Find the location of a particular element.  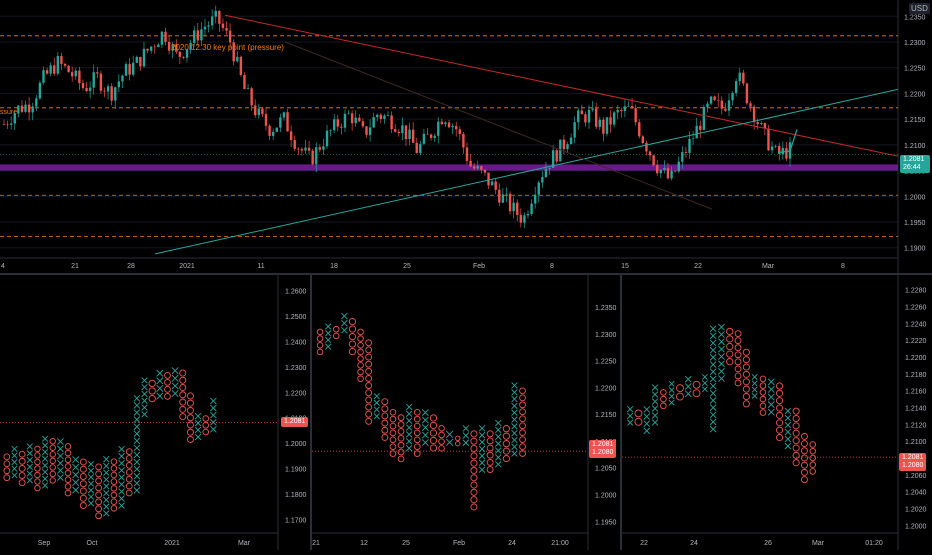

pnf-price-tick-label: 1.2120 is located at coordinates (916, 425).